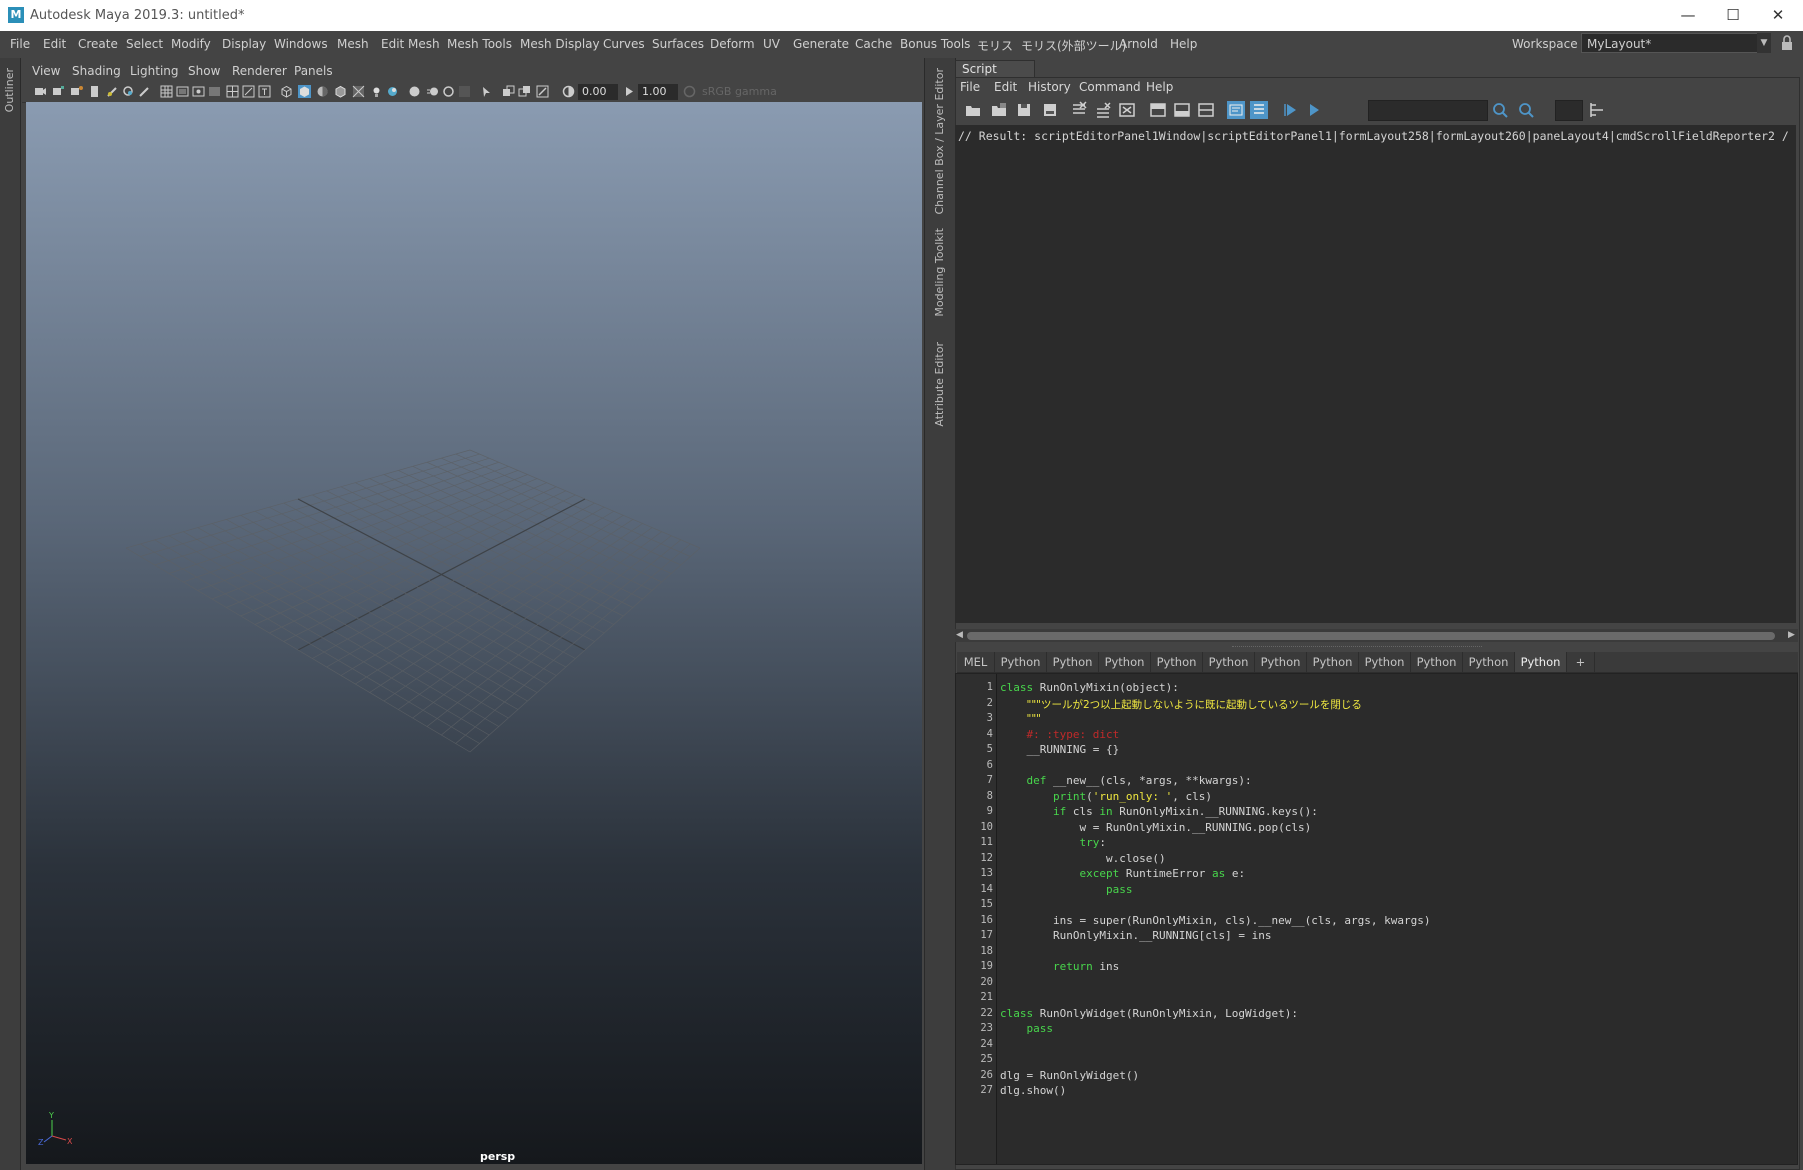 The width and height of the screenshot is (1803, 1170). I want to click on show-input-icon, so click(1182, 110).